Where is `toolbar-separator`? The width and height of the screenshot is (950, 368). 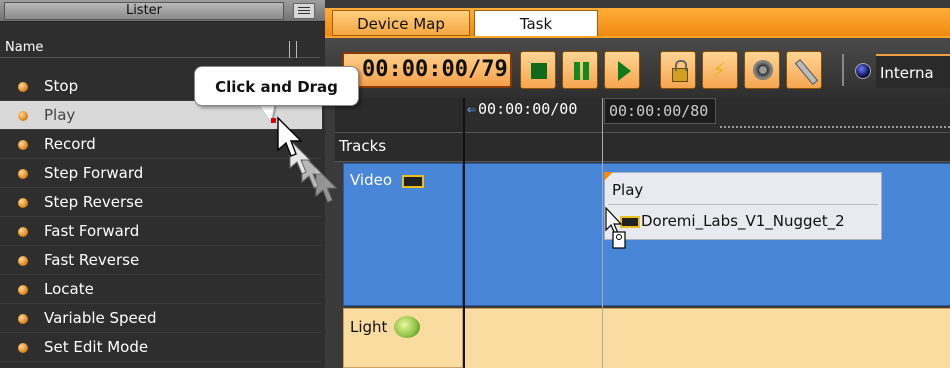 toolbar-separator is located at coordinates (843, 70).